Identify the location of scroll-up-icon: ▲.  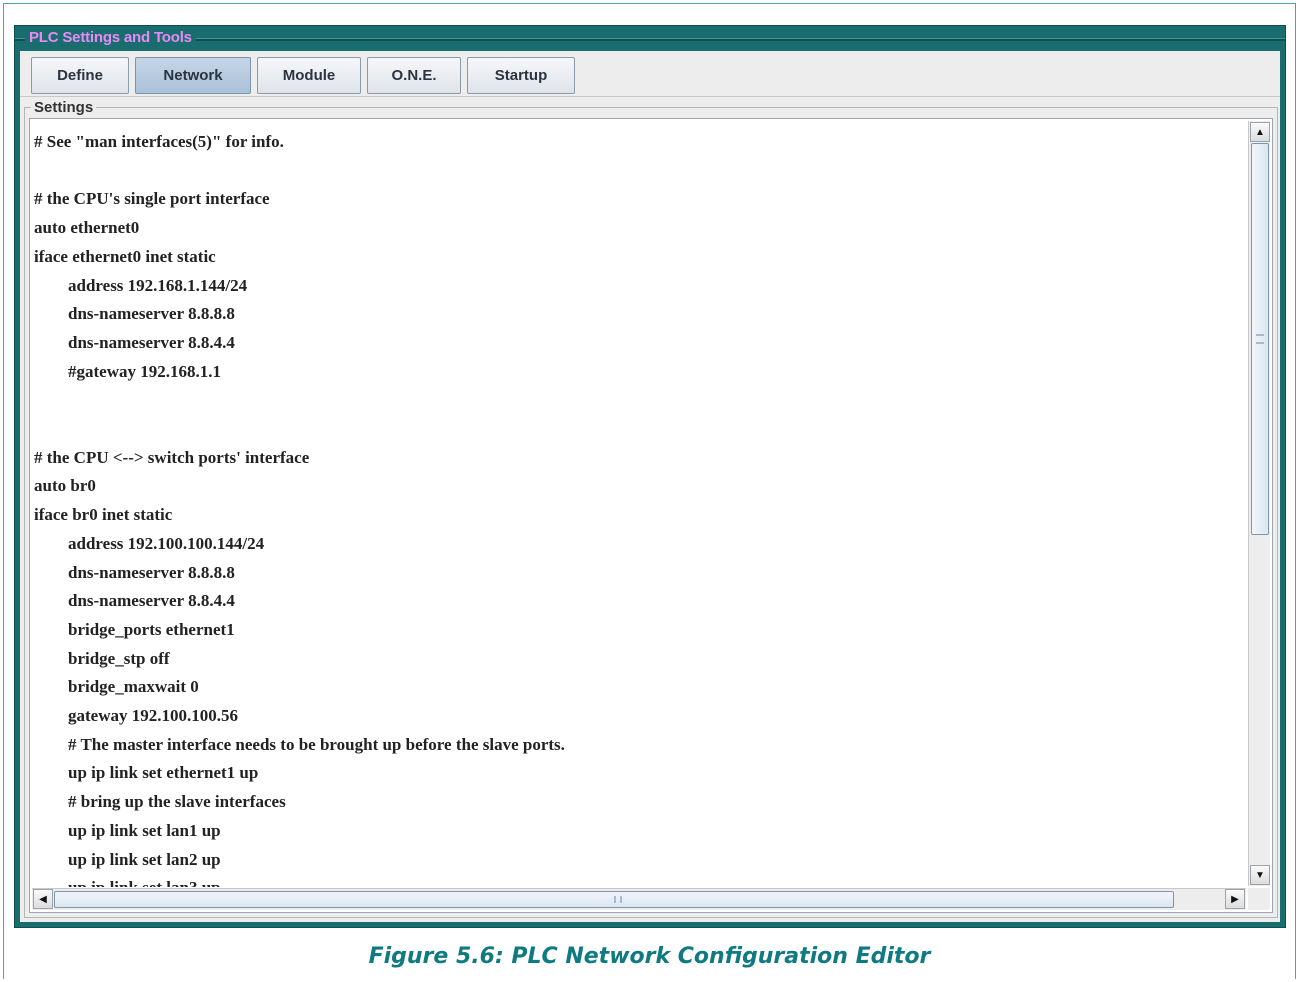
(1260, 132).